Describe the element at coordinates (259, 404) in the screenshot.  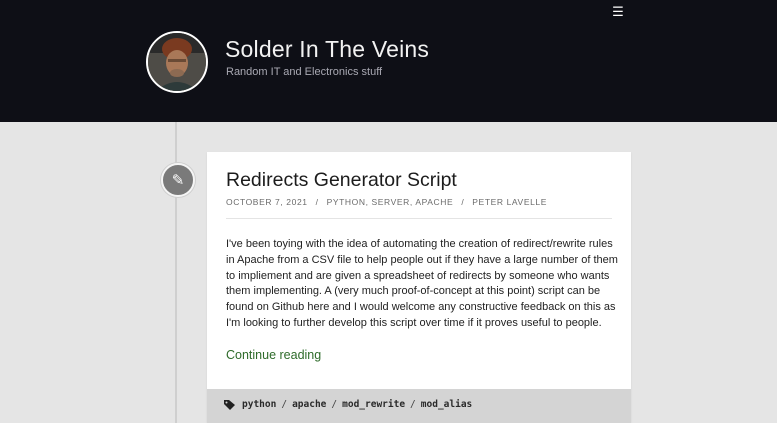
I see `tag-python: python` at that location.